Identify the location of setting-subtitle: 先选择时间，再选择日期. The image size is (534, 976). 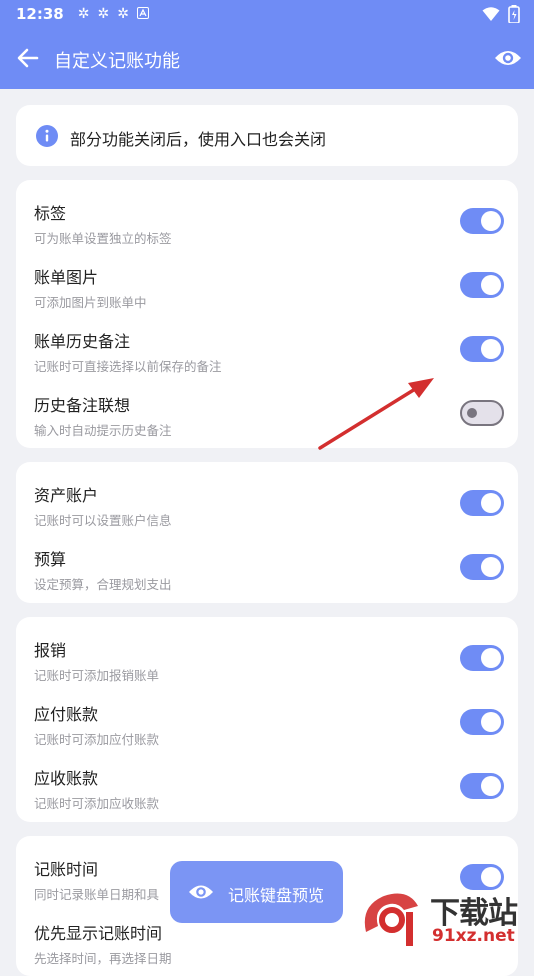
(103, 958).